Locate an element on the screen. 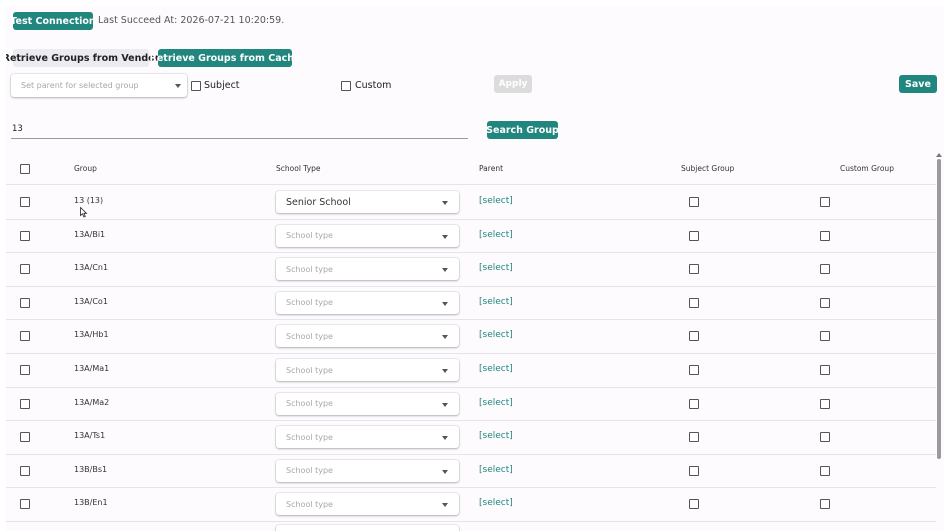 The image size is (950, 531). group-name: 13A/Co1 is located at coordinates (91, 301).